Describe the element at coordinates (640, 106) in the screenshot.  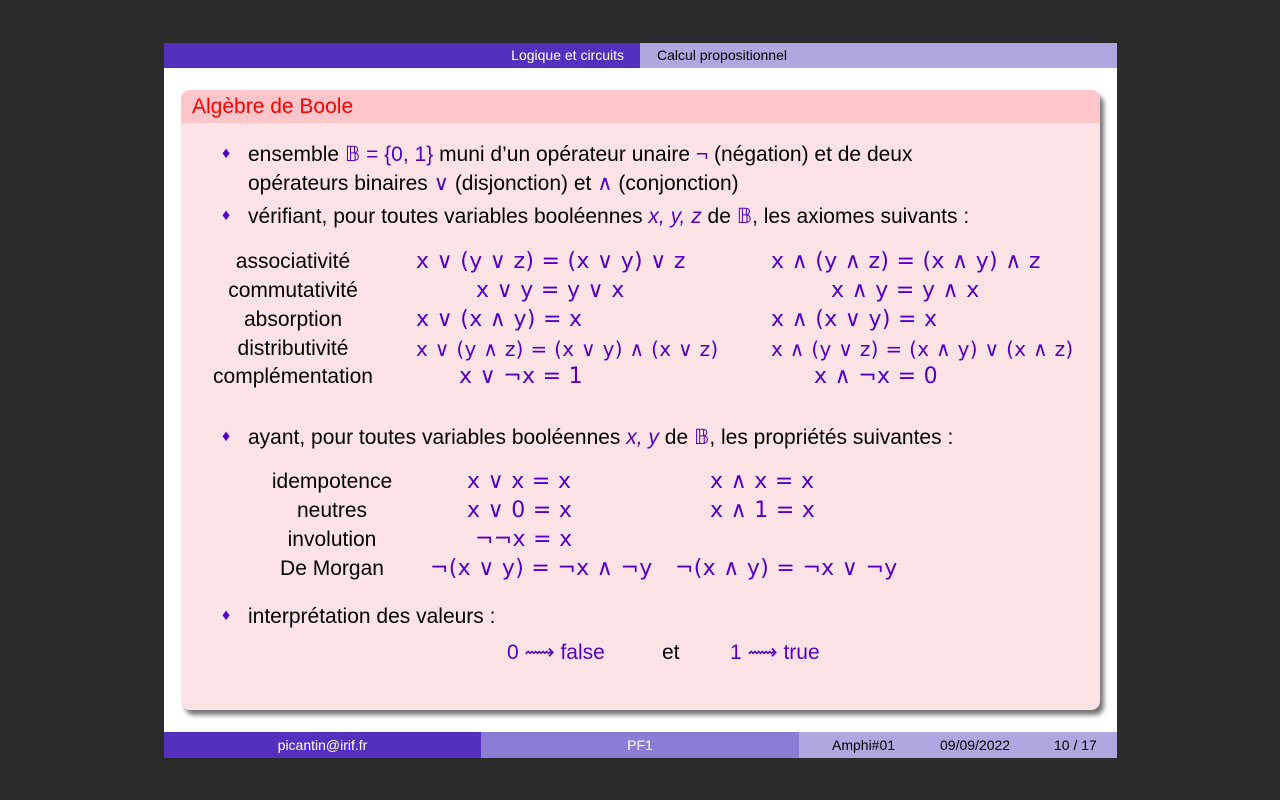
I see `block-title: Algèbre de Boole` at that location.